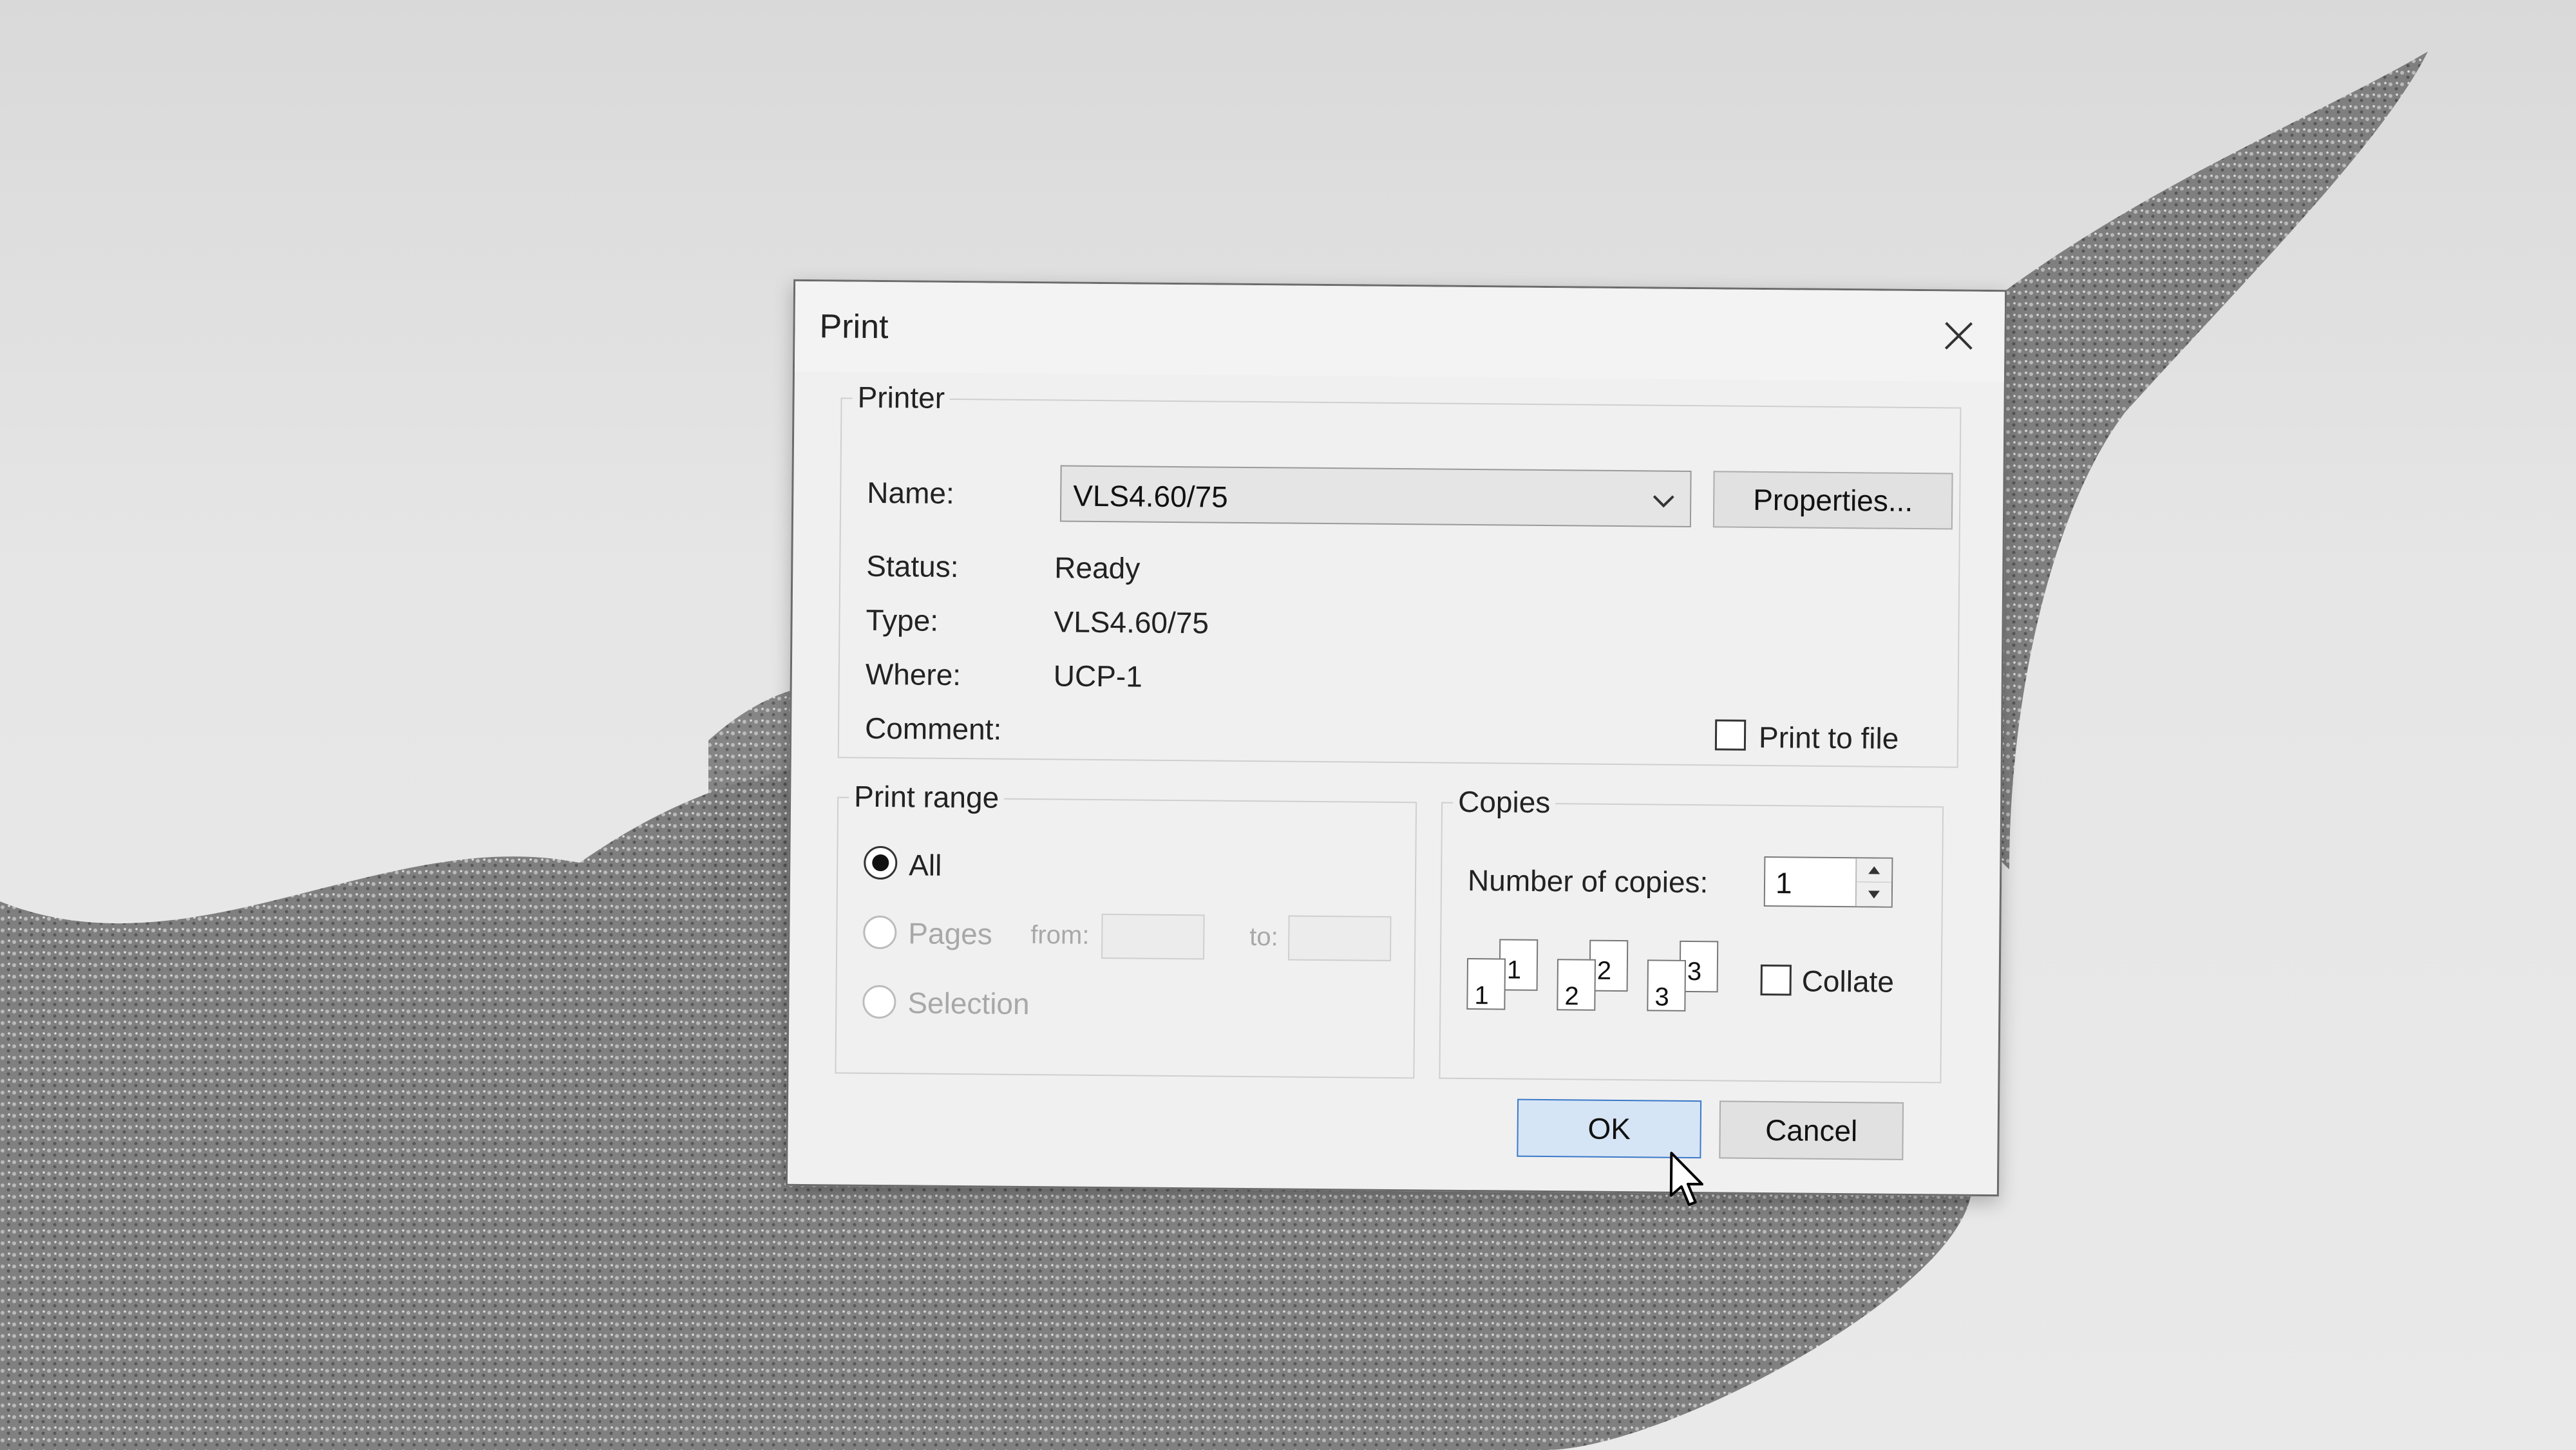  What do you see at coordinates (926, 796) in the screenshot?
I see `print-range-title: Print range` at bounding box center [926, 796].